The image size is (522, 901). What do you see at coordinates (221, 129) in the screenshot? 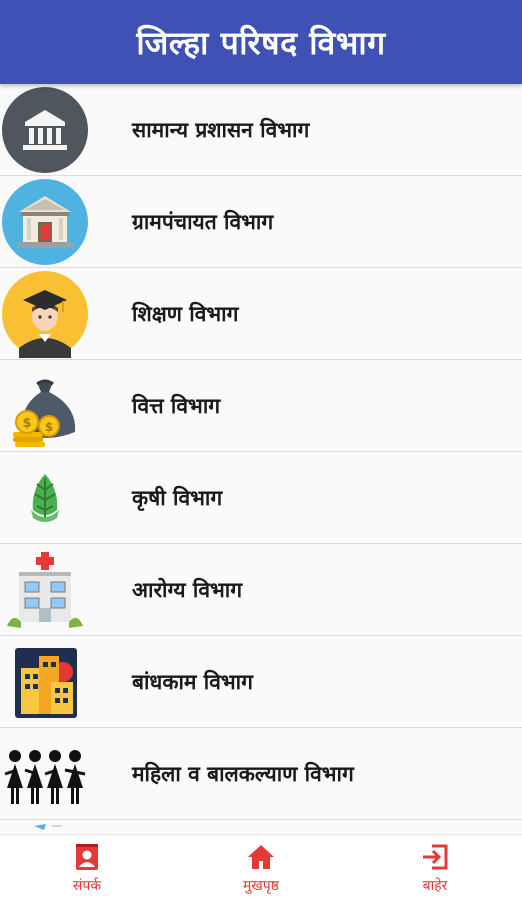
I see `list-item-label: सामान्य प्रशासन विभाग` at bounding box center [221, 129].